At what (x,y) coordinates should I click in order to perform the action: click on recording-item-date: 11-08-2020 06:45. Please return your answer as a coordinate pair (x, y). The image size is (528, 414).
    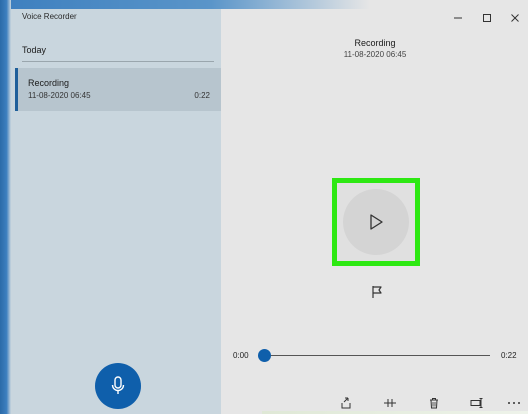
    Looking at the image, I should click on (59, 95).